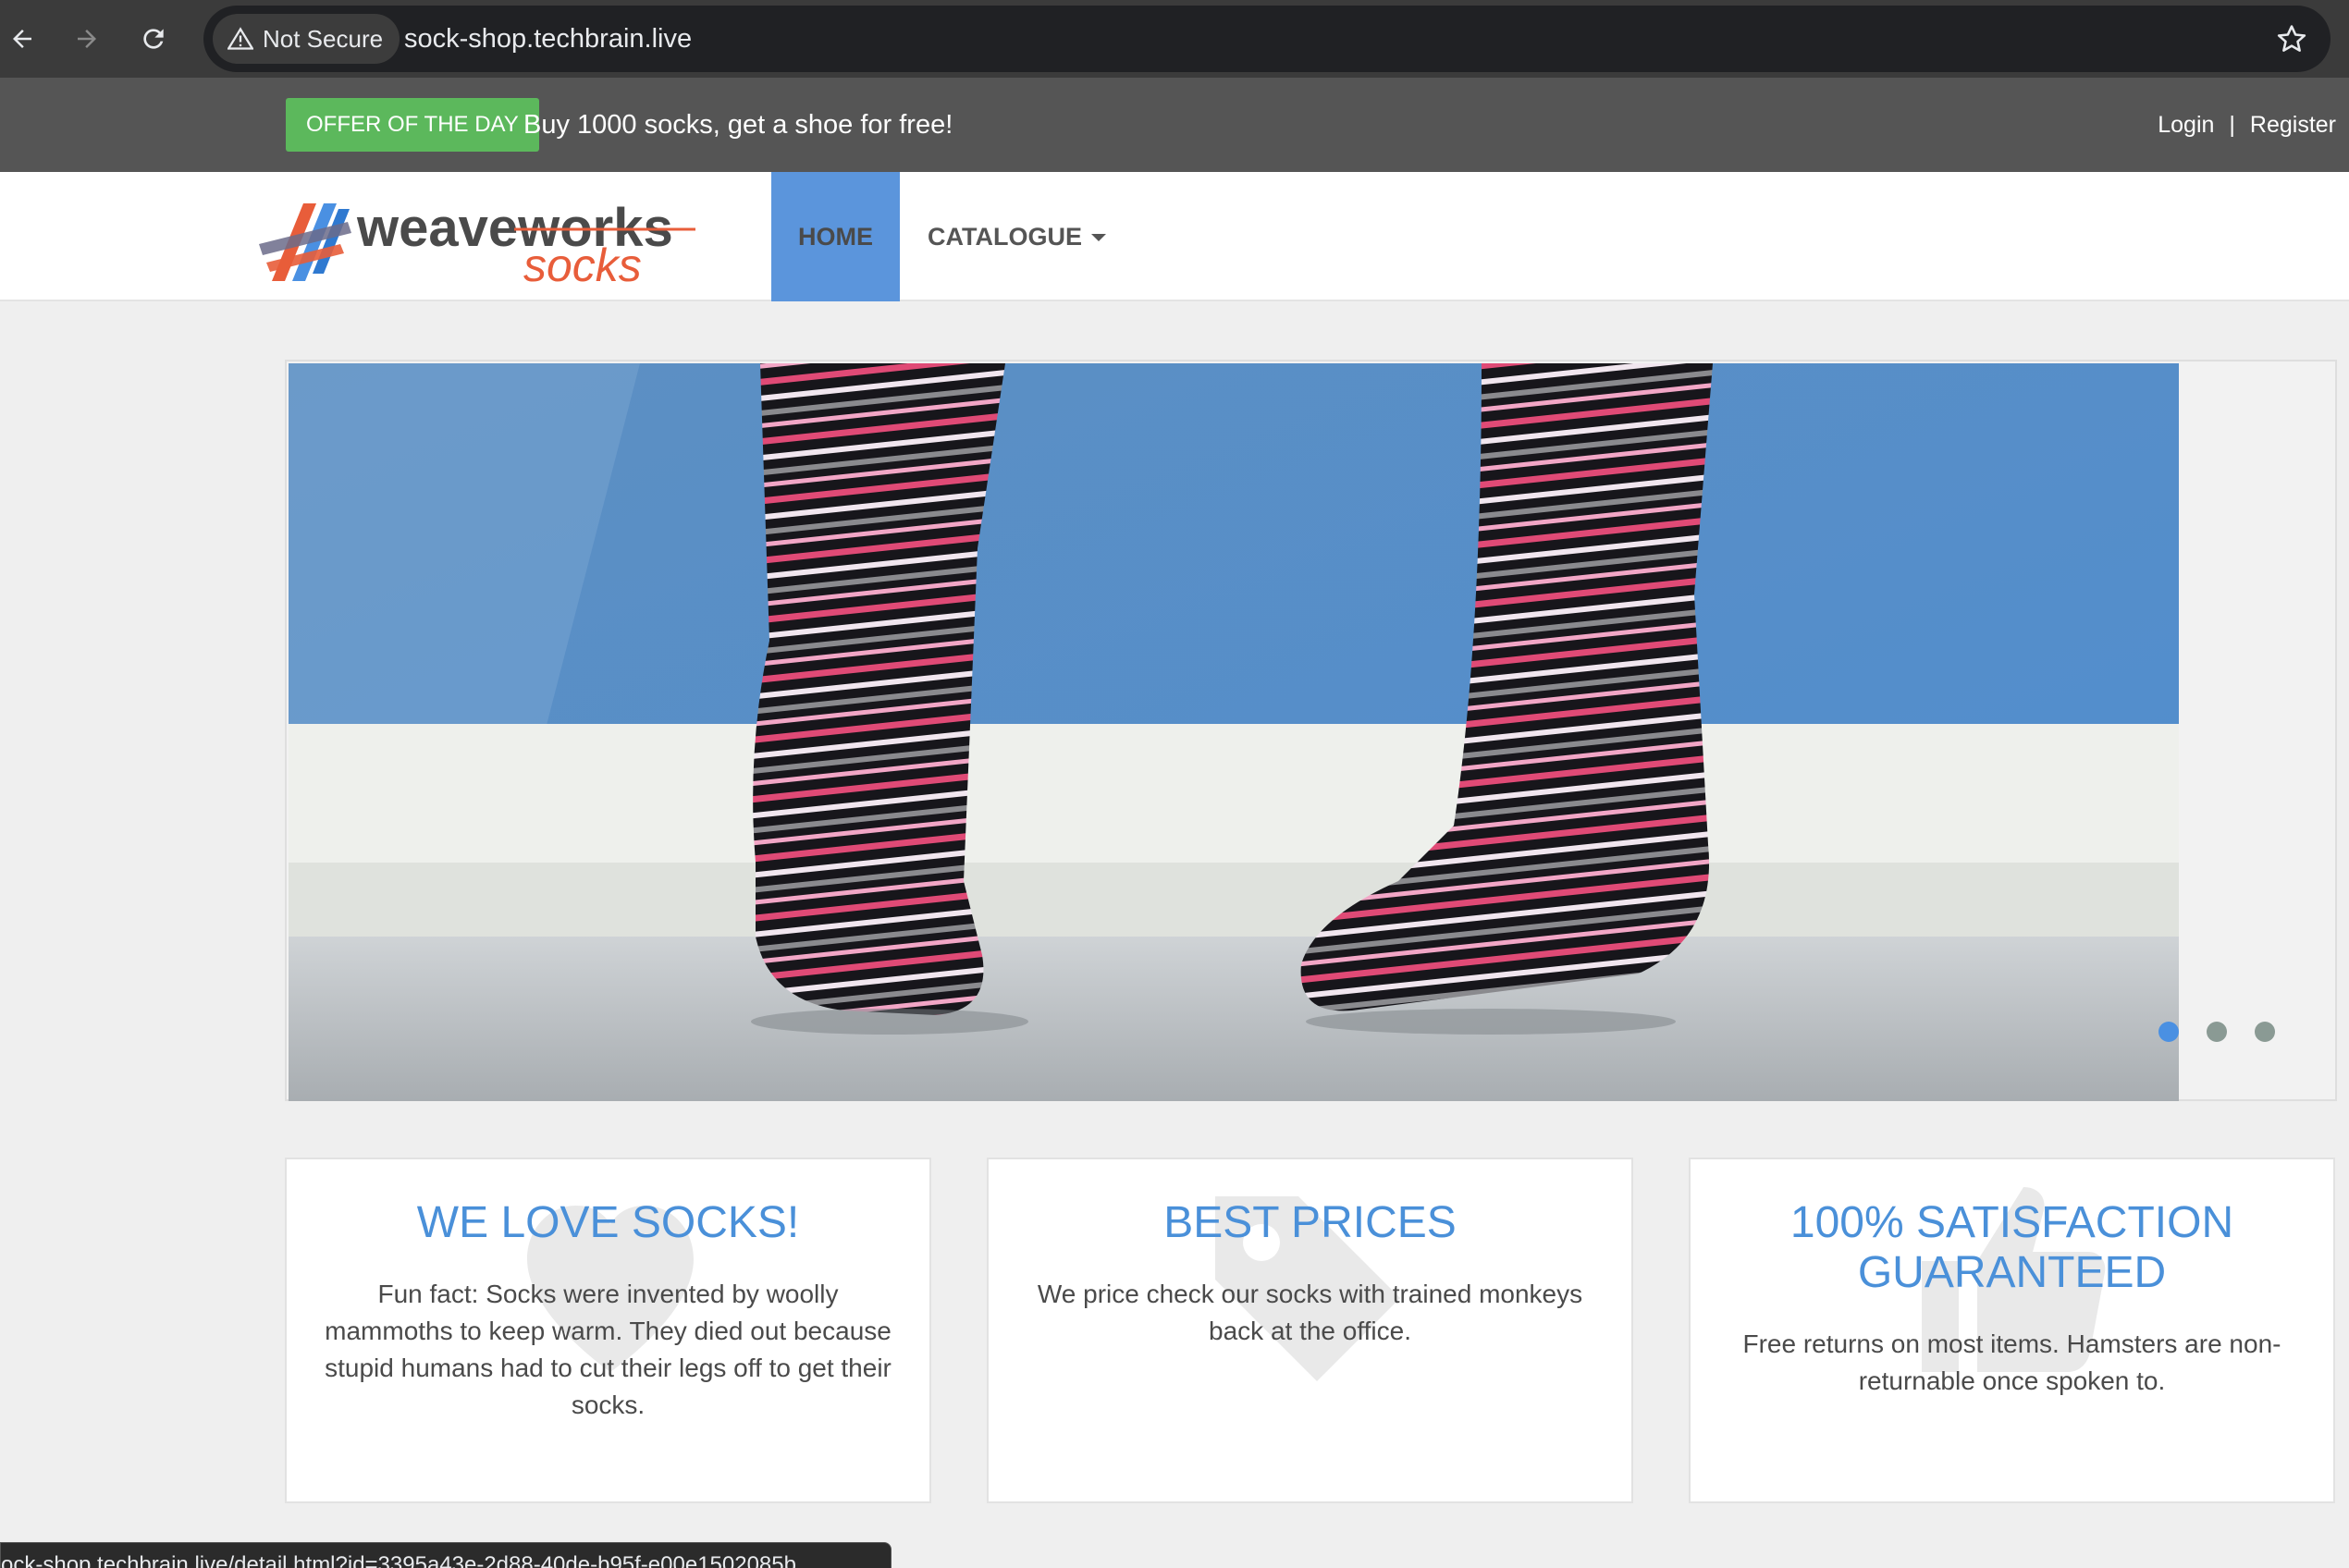  Describe the element at coordinates (412, 125) in the screenshot. I see `offer-badge: OFFER OF THE DAY` at that location.